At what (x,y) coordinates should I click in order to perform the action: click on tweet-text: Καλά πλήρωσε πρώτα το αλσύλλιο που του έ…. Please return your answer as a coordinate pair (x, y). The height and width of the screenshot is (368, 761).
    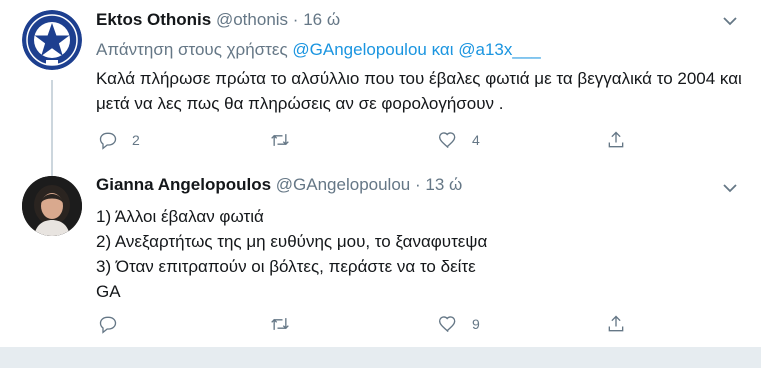
    Looking at the image, I should click on (419, 91).